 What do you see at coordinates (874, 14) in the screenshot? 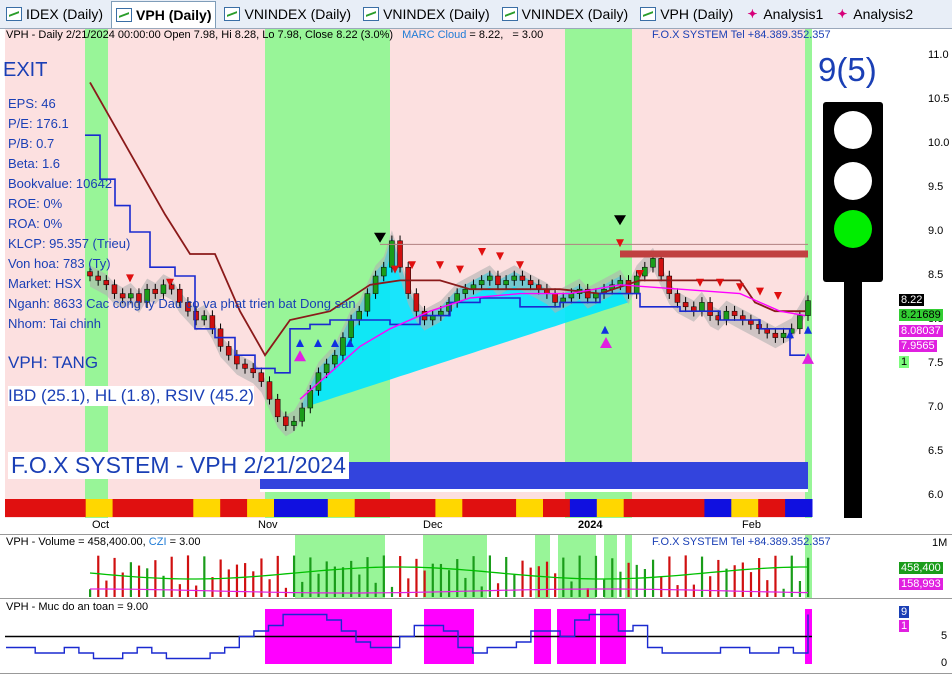
I see `tab-7: ✦ Analysis2` at bounding box center [874, 14].